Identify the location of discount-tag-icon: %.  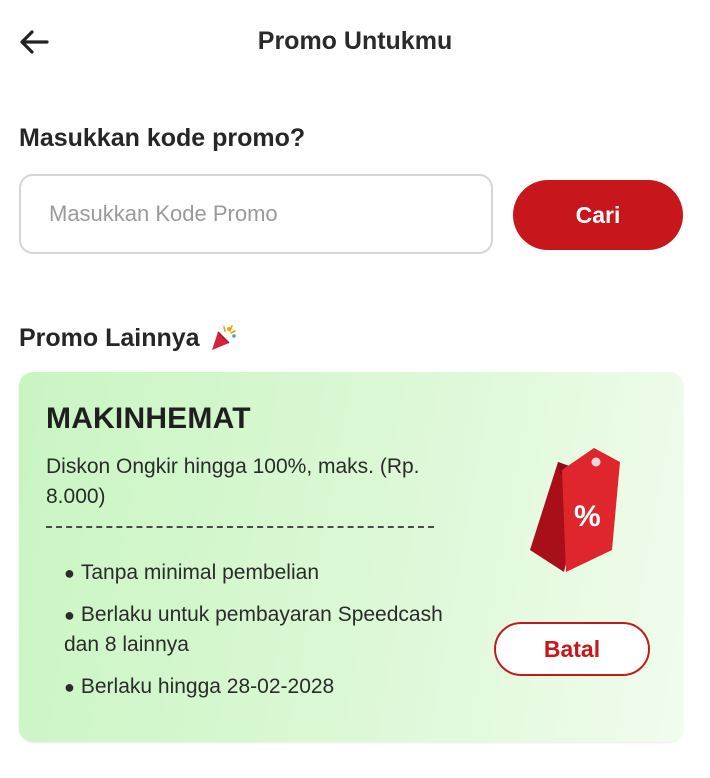
(575, 510).